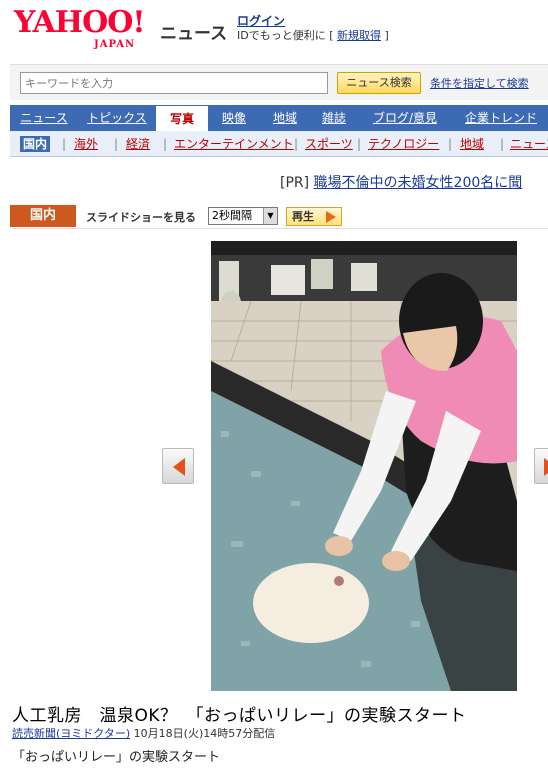  Describe the element at coordinates (418, 183) in the screenshot. I see `pr-ad-link: 職場不倫中の未婚女性200名に聞` at that location.